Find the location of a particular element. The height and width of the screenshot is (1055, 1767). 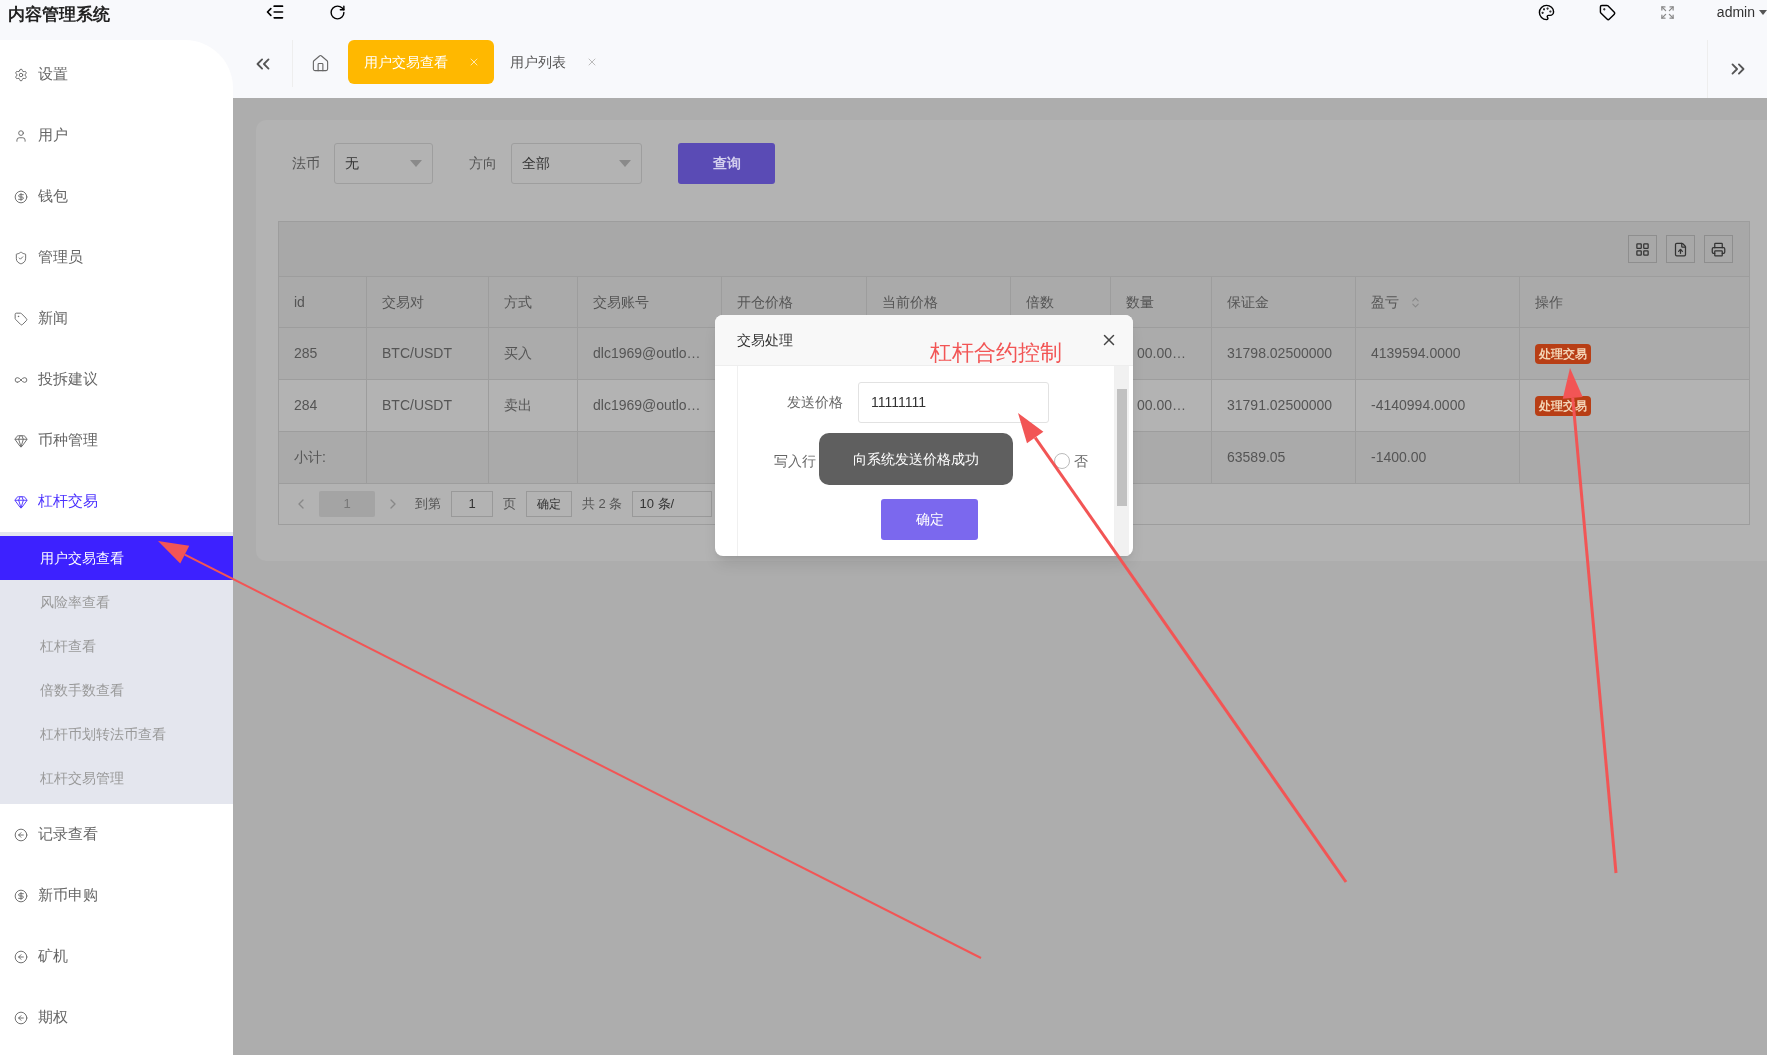

app-title: 内容管理系统 is located at coordinates (59, 15).